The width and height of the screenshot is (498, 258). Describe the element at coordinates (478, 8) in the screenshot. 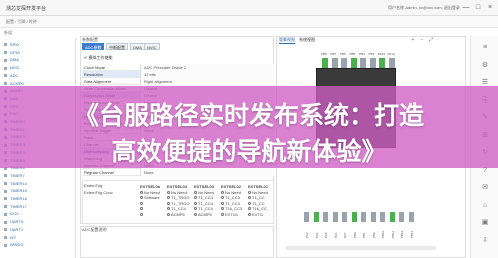

I see `maximize-button: □` at that location.